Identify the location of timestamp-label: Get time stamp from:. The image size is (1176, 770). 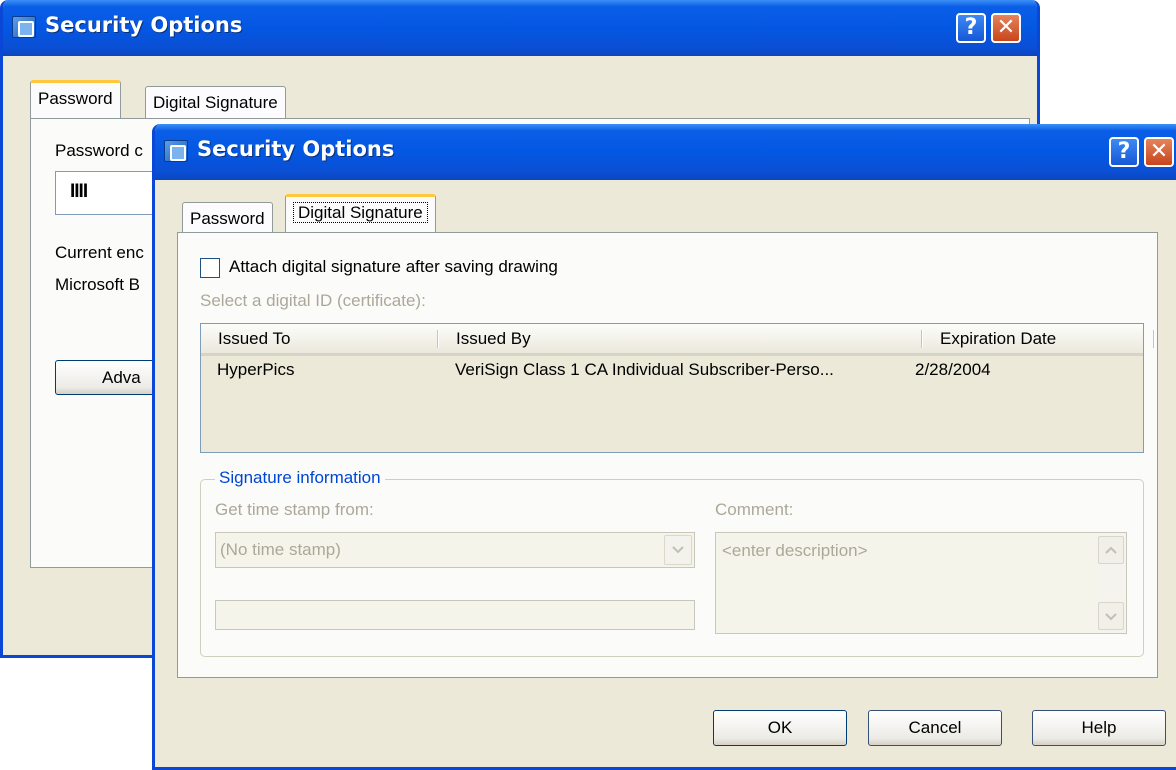
(294, 509).